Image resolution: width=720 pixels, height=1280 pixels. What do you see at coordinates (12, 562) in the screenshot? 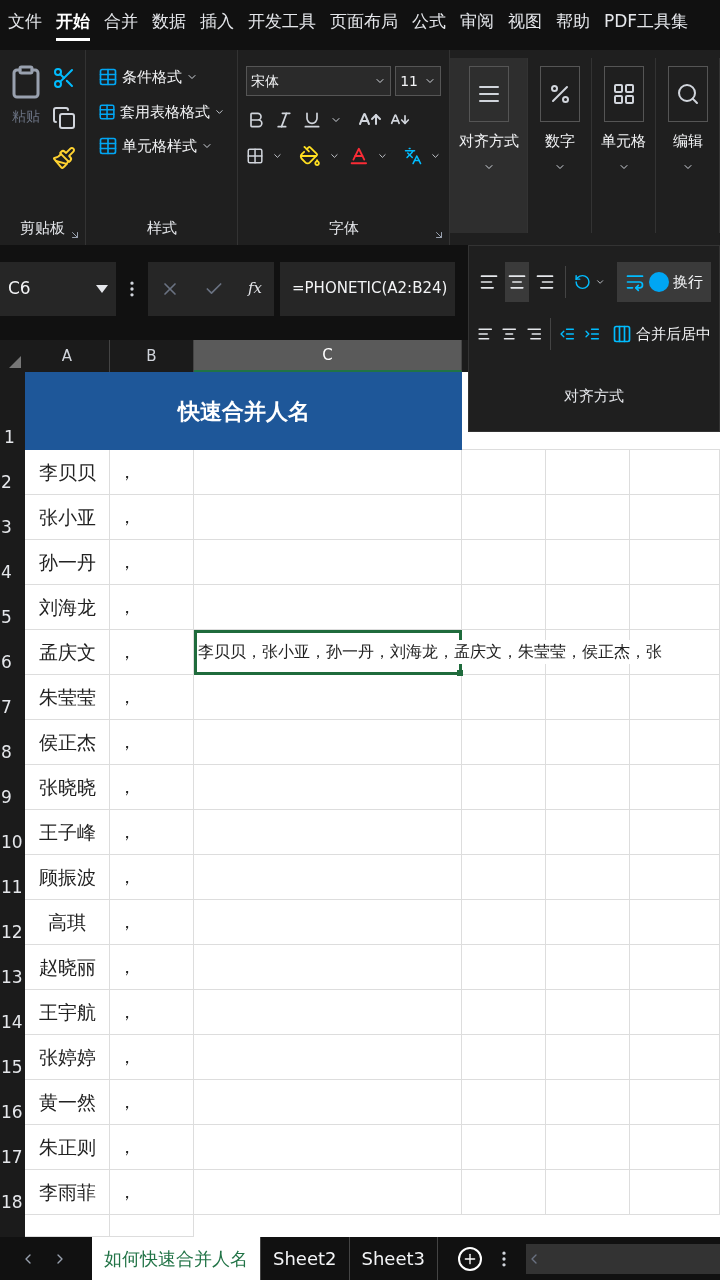
I see `row-header: 4` at bounding box center [12, 562].